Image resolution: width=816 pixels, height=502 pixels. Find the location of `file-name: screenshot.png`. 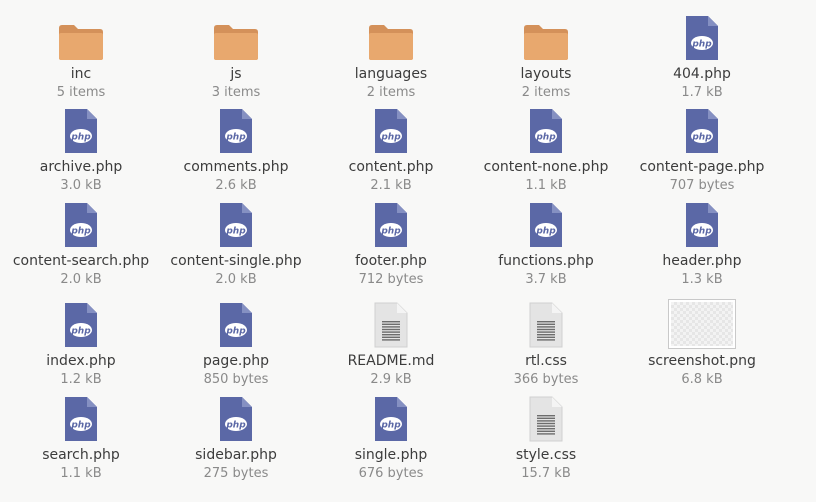

file-name: screenshot.png is located at coordinates (702, 361).